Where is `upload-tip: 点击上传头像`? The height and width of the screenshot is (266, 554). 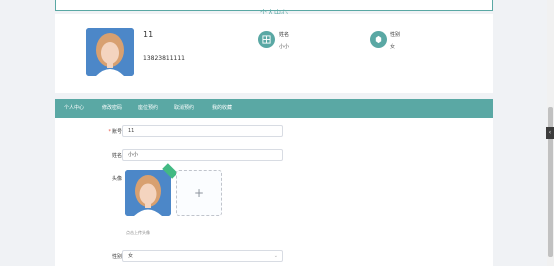 upload-tip: 点击上传头像 is located at coordinates (138, 232).